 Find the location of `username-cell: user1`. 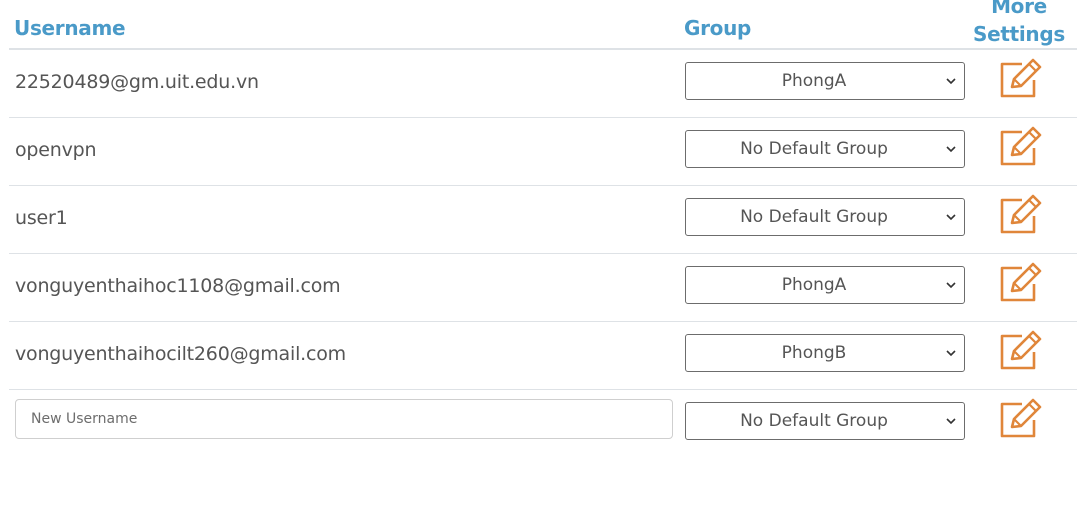

username-cell: user1 is located at coordinates (41, 218).